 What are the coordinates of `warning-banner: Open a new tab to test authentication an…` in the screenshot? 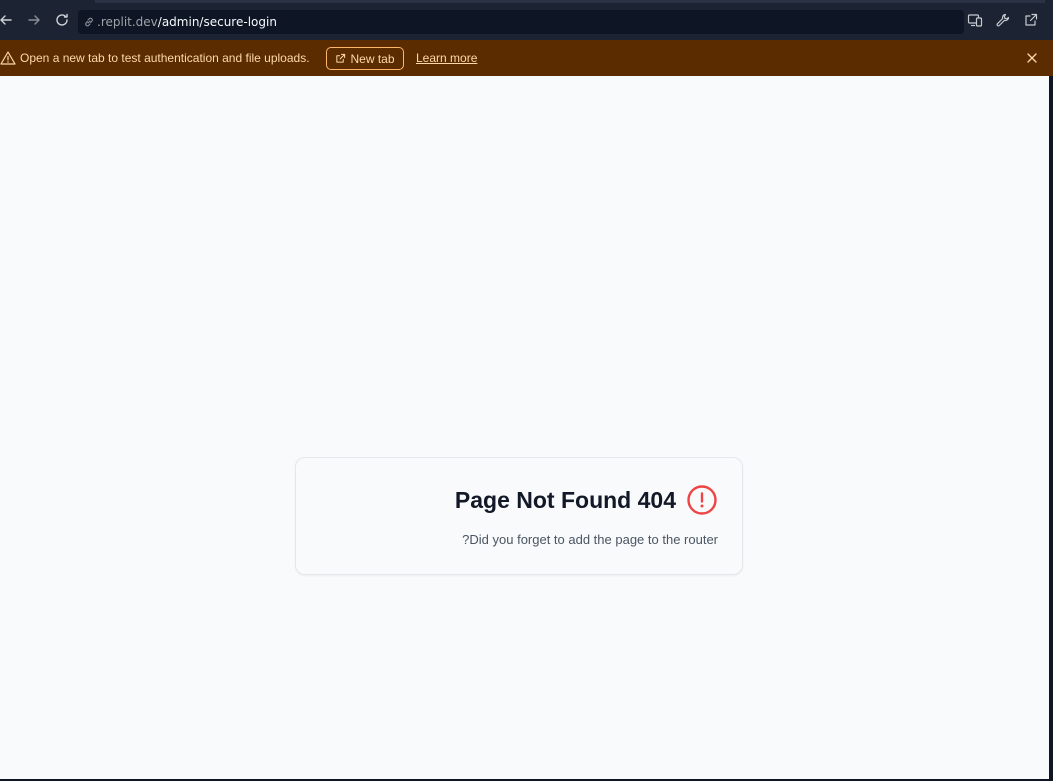 It's located at (526, 58).